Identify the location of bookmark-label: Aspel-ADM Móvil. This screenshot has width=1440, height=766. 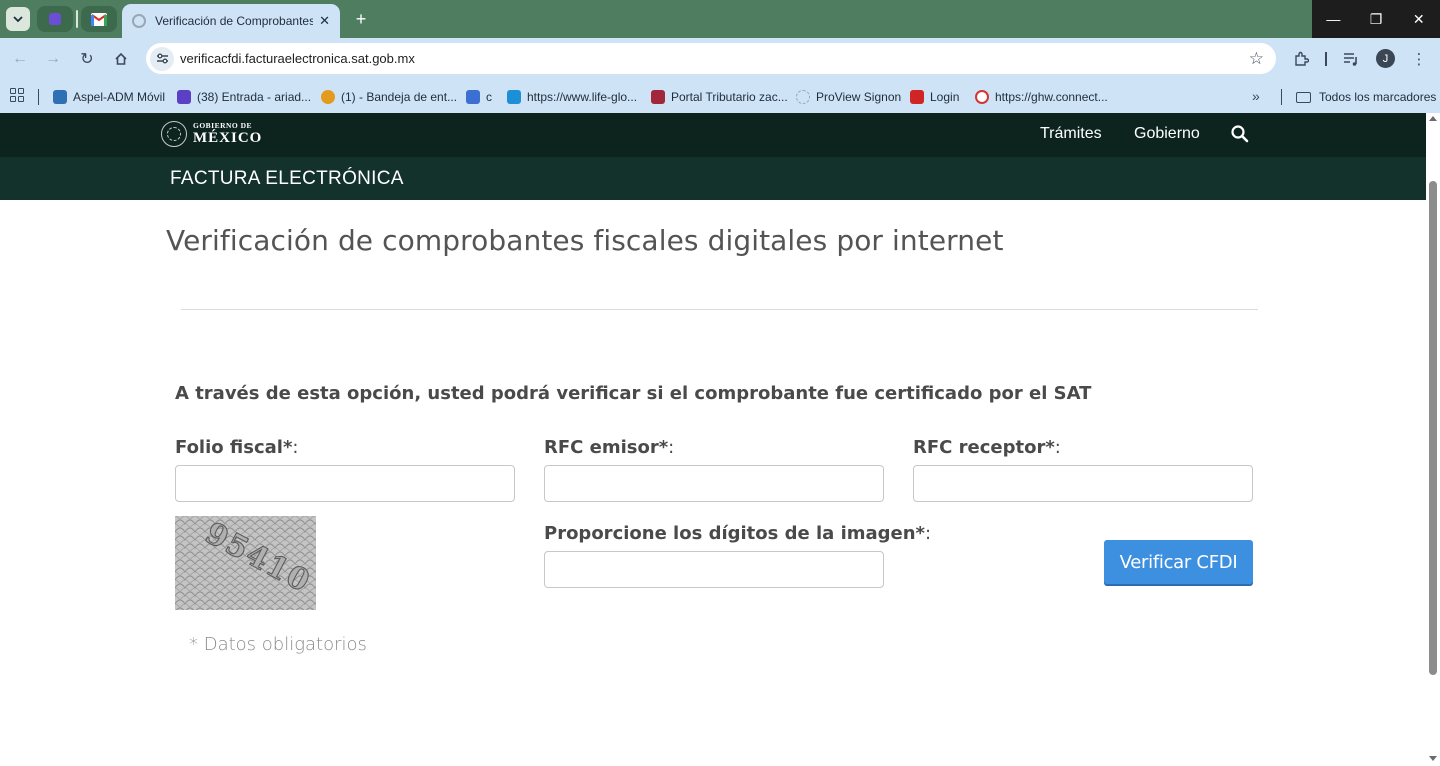
(119, 97).